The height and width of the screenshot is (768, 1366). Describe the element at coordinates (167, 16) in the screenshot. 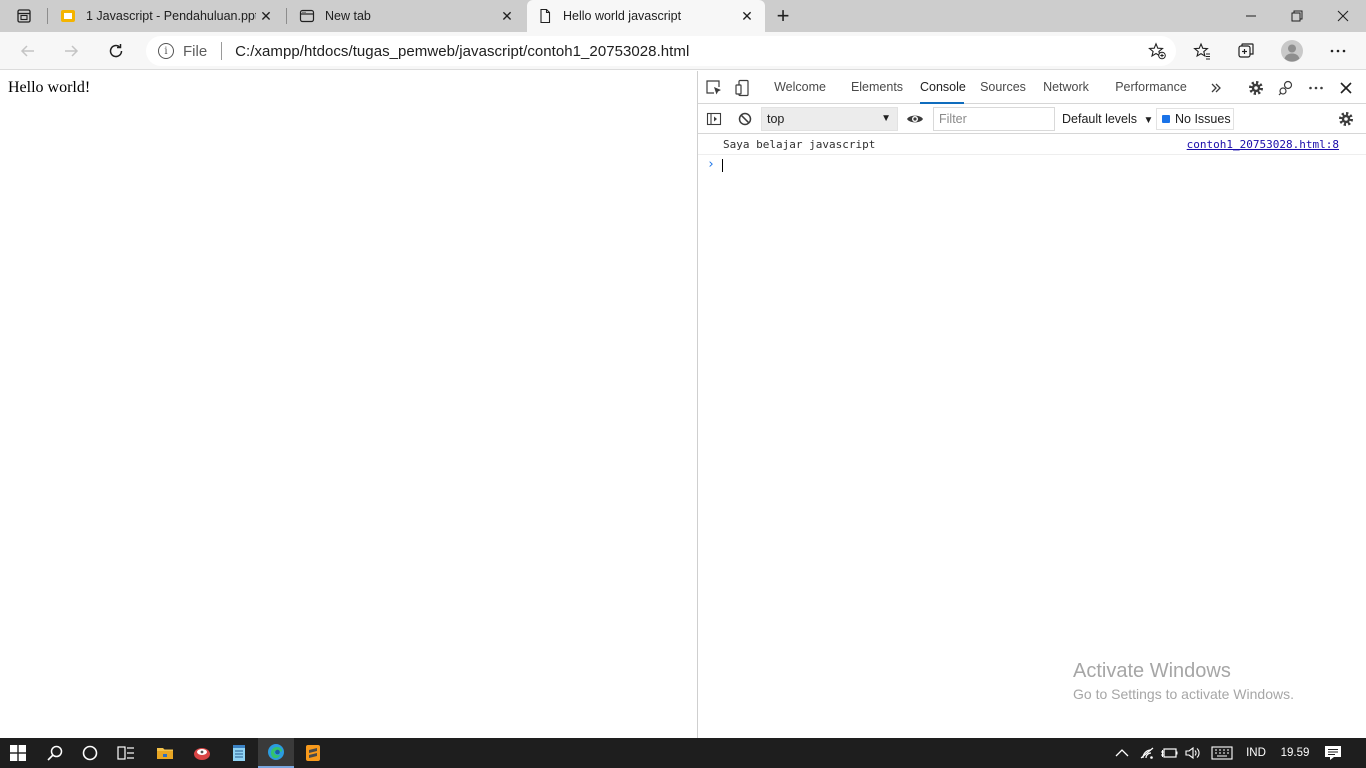

I see `tab-pptx: 1 Javascript - Pendahuluan.pptx ✕` at that location.